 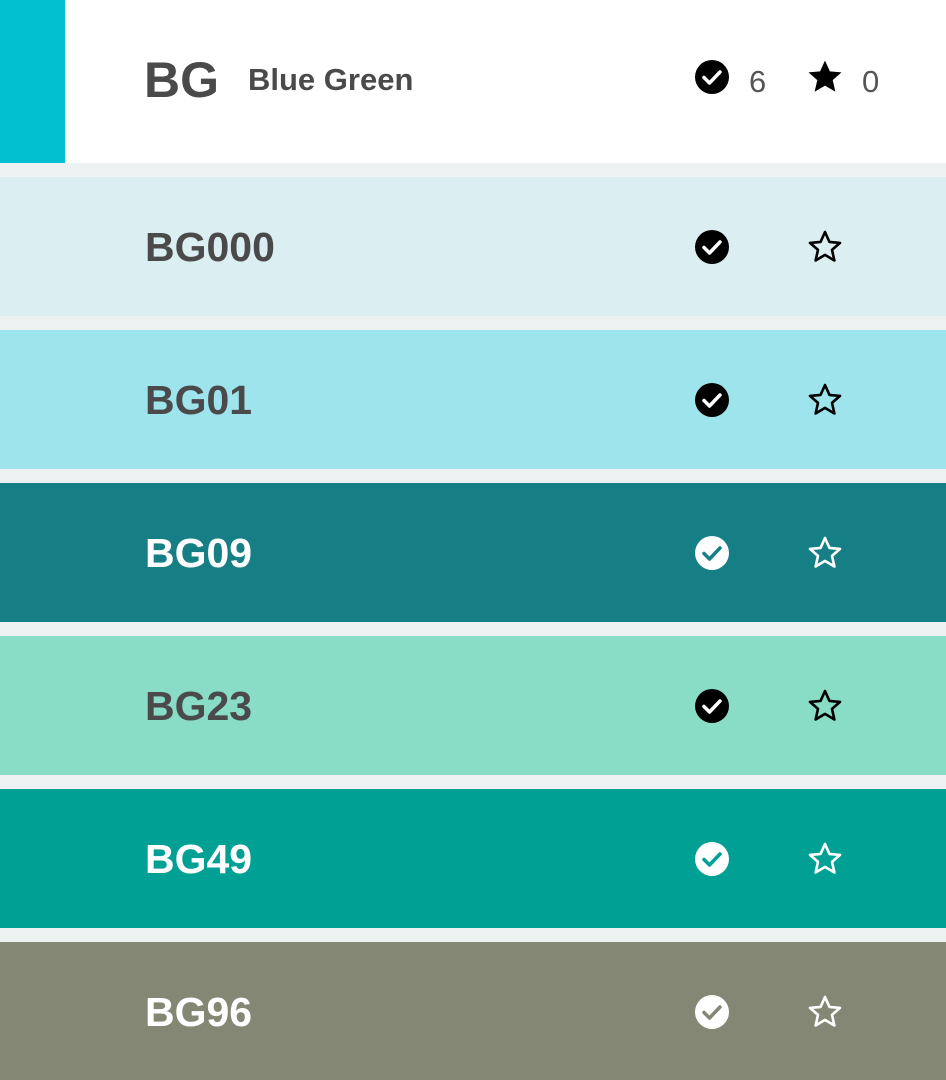 I want to click on color-row-bg96: BG96, so click(x=473, y=1011).